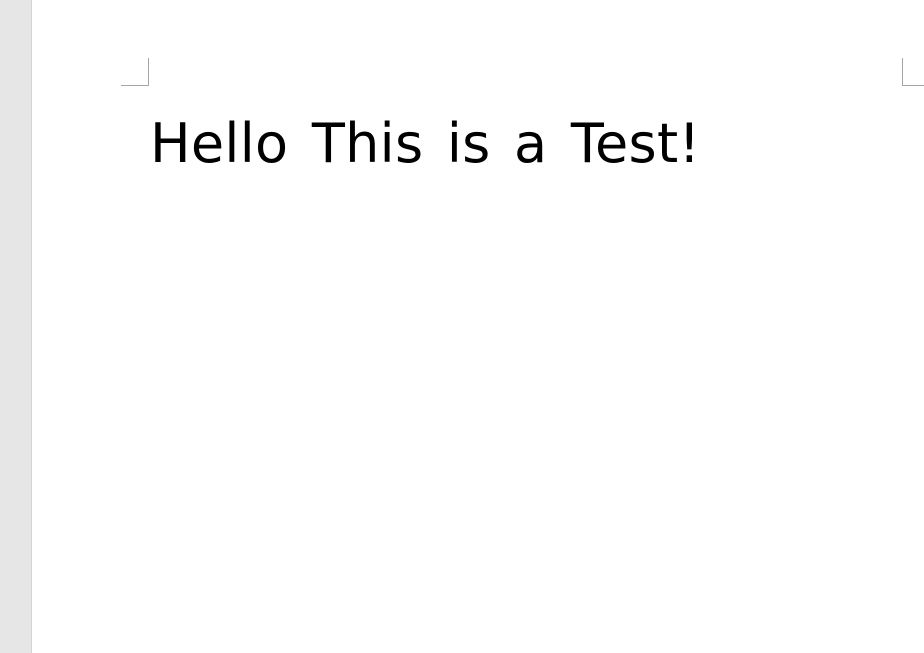 The width and height of the screenshot is (924, 653). Describe the element at coordinates (135, 72) in the screenshot. I see `top-left-margin-mark` at that location.